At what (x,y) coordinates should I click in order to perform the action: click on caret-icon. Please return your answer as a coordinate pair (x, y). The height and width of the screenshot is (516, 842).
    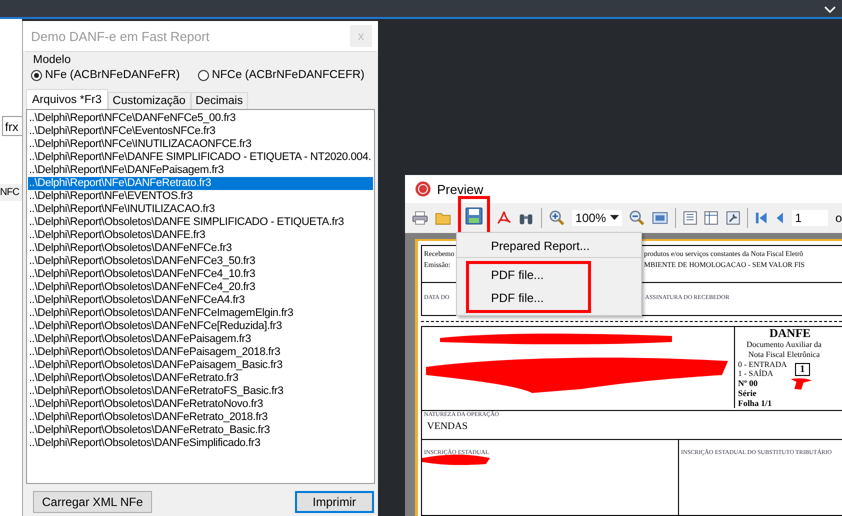
    Looking at the image, I should click on (615, 218).